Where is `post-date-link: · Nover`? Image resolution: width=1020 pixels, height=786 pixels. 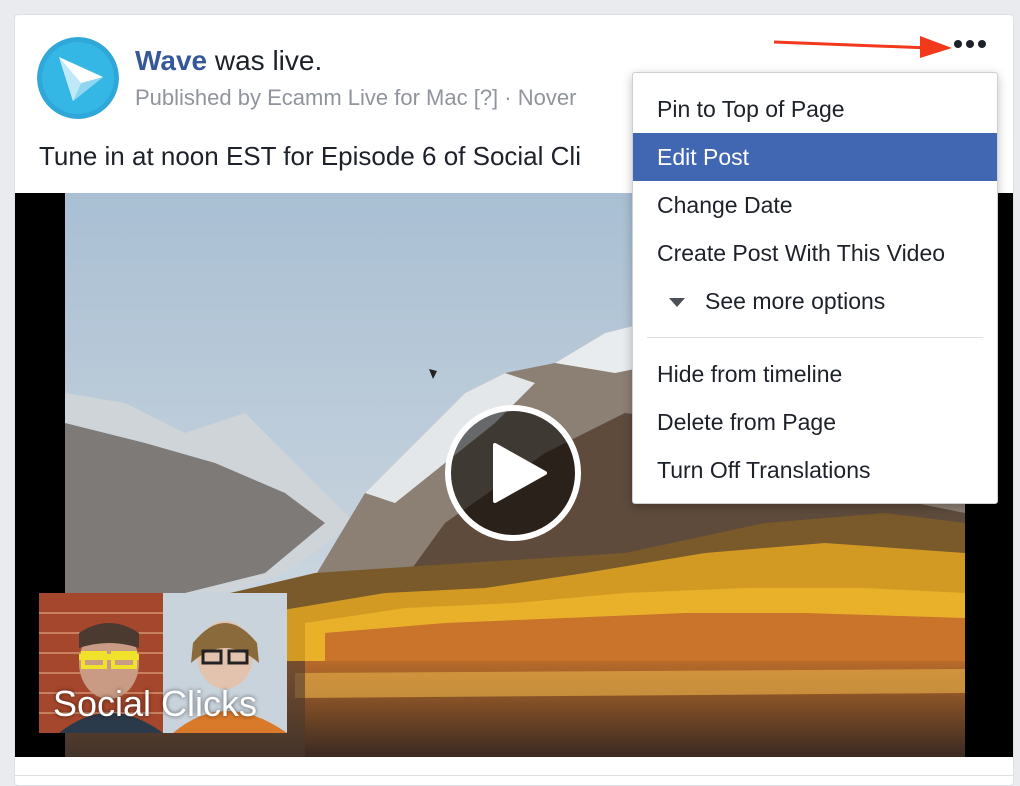 post-date-link: · Nover is located at coordinates (537, 97).